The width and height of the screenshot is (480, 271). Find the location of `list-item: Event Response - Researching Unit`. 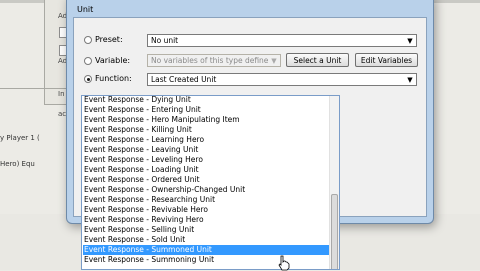

list-item: Event Response - Researching Unit is located at coordinates (211, 200).